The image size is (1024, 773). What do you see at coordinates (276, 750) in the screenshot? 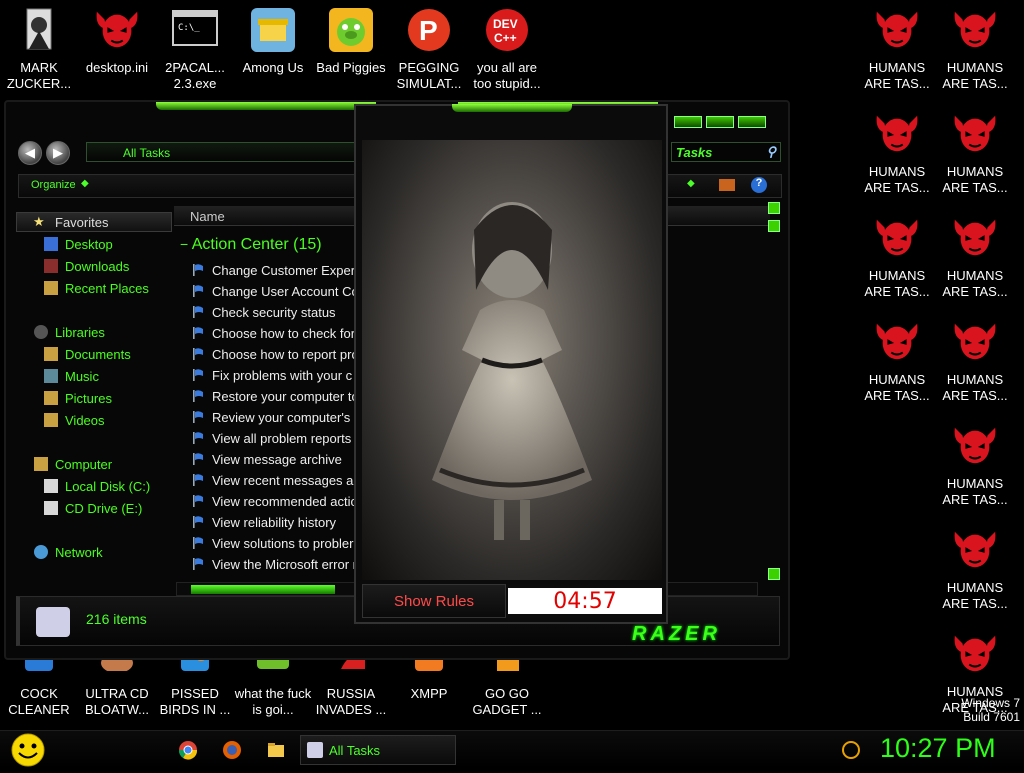
I see `file-explorer-icon` at bounding box center [276, 750].